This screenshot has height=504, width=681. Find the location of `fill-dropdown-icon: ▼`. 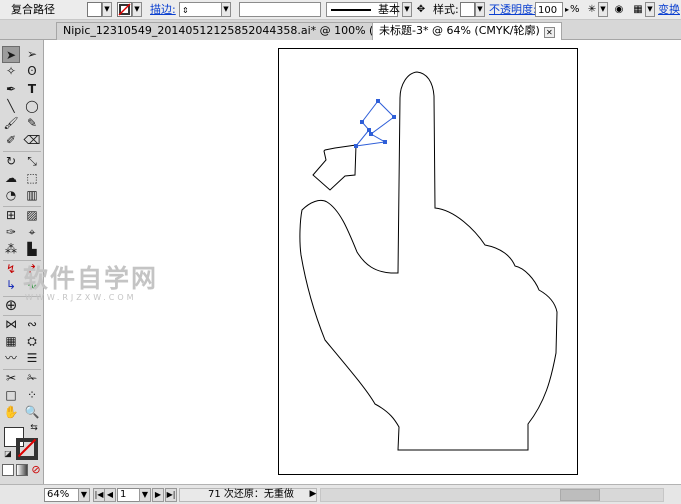

fill-dropdown-icon: ▼ is located at coordinates (107, 9).